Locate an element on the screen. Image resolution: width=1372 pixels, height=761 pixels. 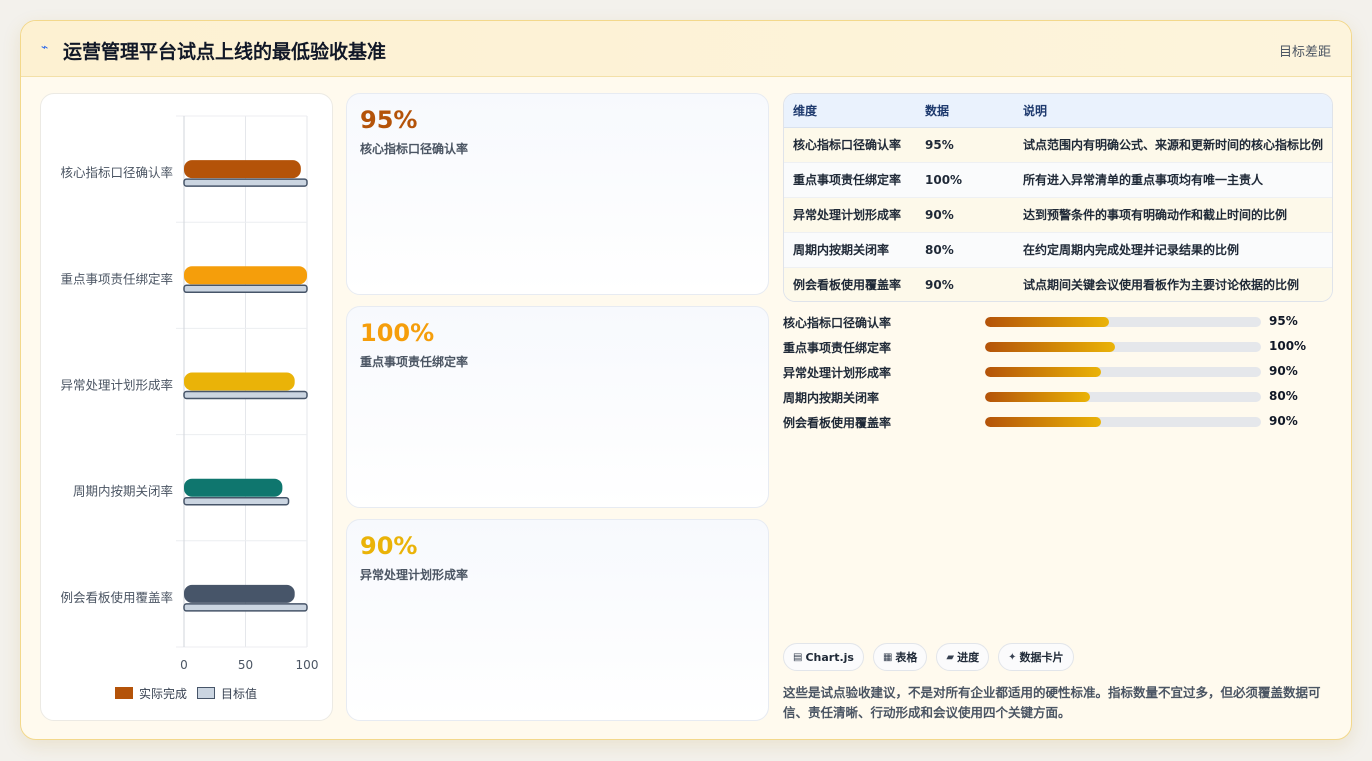
progress-row: 重点事项责任绑定率 100% is located at coordinates (1058, 348).